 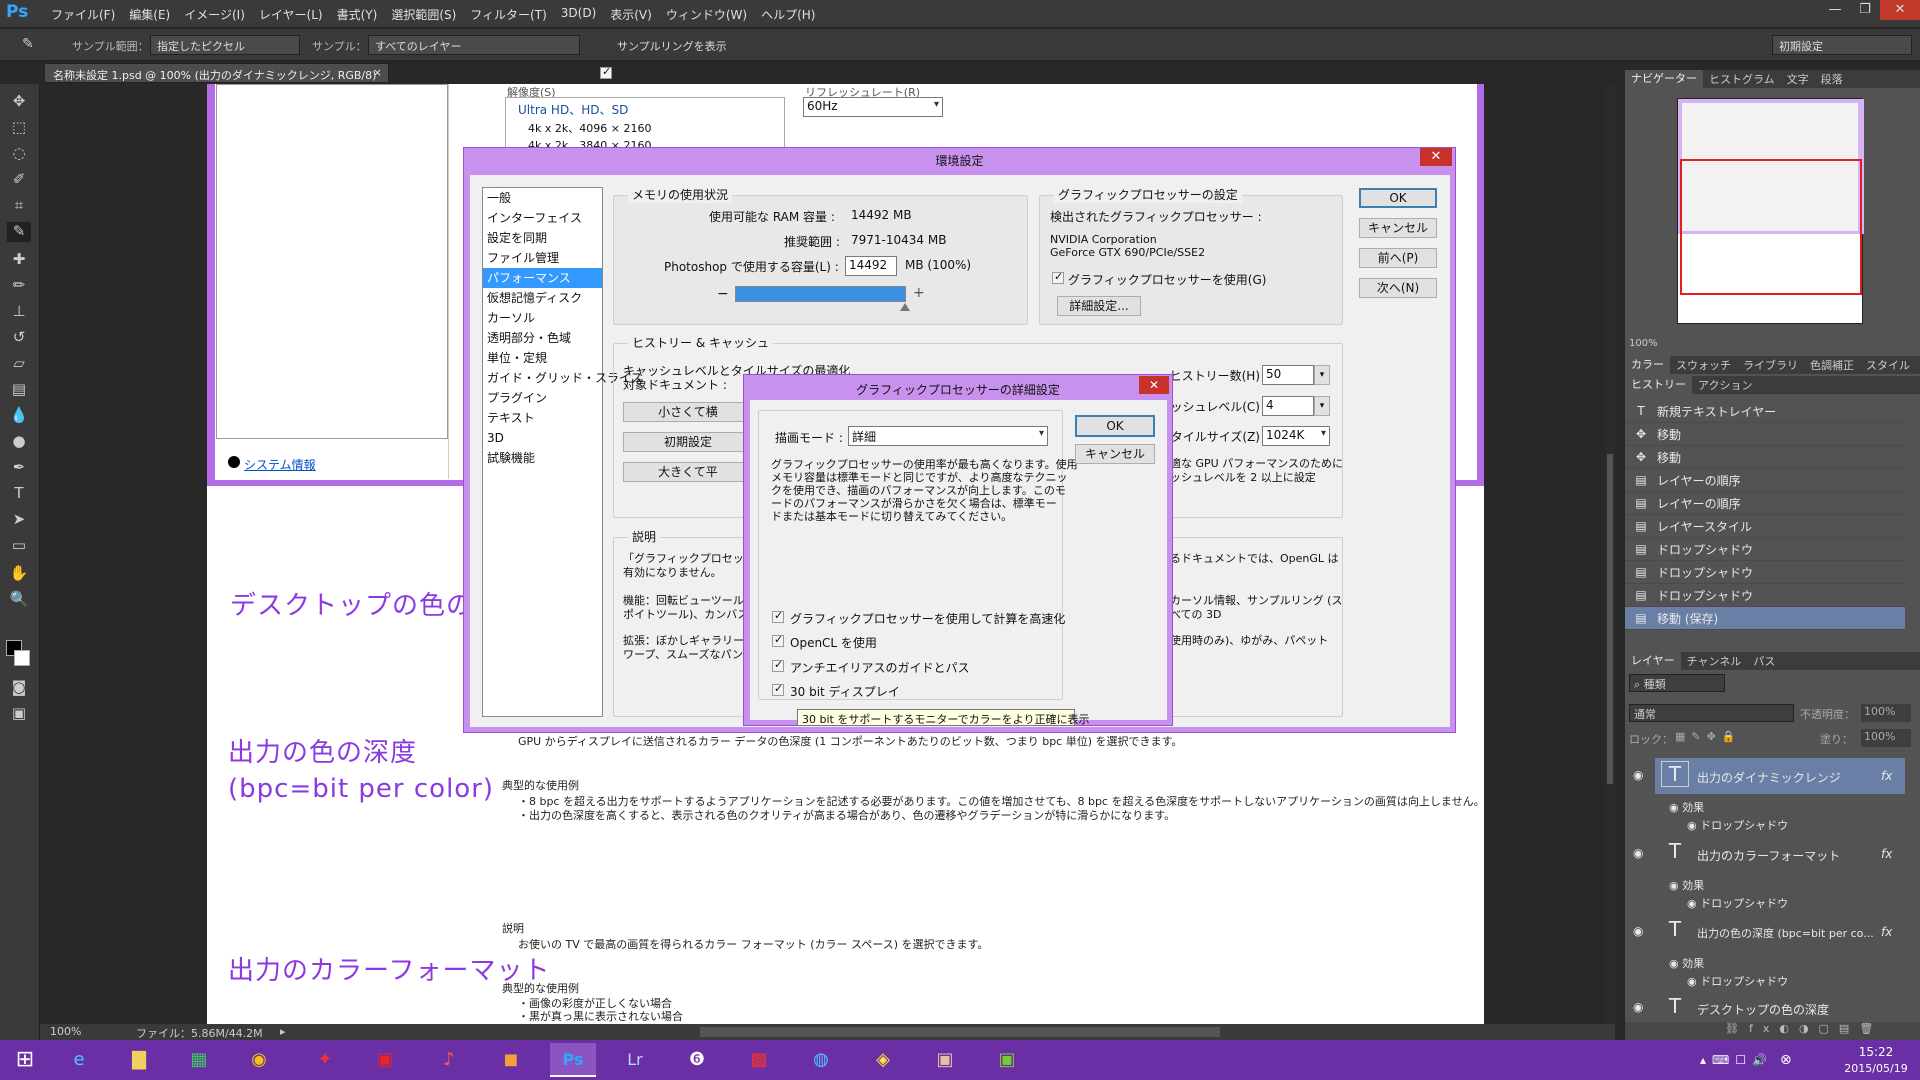 What do you see at coordinates (508, 14) in the screenshot?
I see `menu-filter: フィルター(T)` at bounding box center [508, 14].